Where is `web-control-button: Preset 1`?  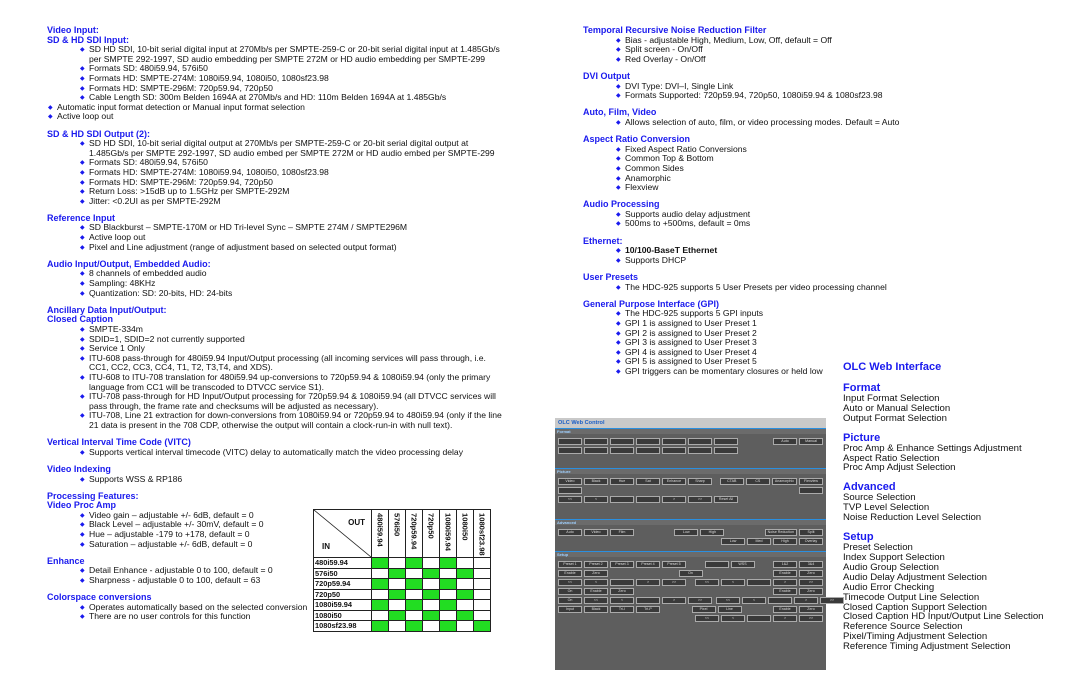 web-control-button: Preset 1 is located at coordinates (570, 564).